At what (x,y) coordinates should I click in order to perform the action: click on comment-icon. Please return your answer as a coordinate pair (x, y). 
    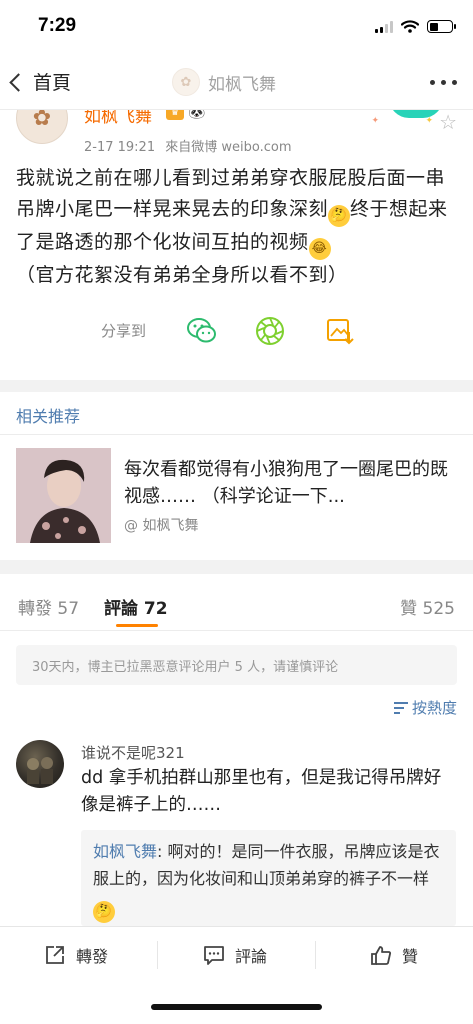
    Looking at the image, I should click on (214, 955).